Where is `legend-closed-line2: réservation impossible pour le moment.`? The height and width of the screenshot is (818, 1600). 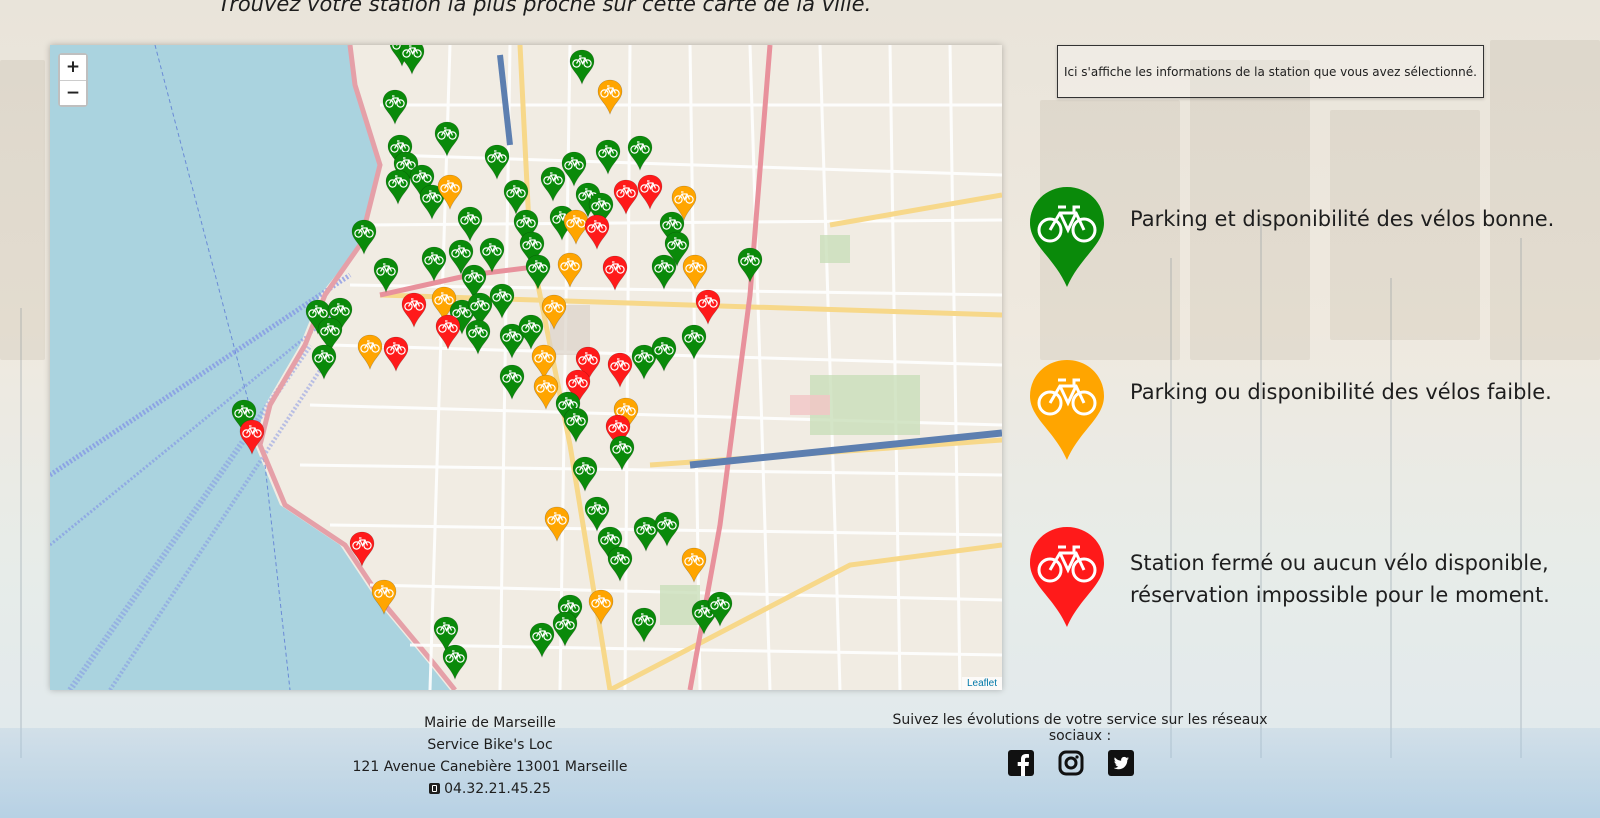 legend-closed-line2: réservation impossible pour le moment. is located at coordinates (1340, 595).